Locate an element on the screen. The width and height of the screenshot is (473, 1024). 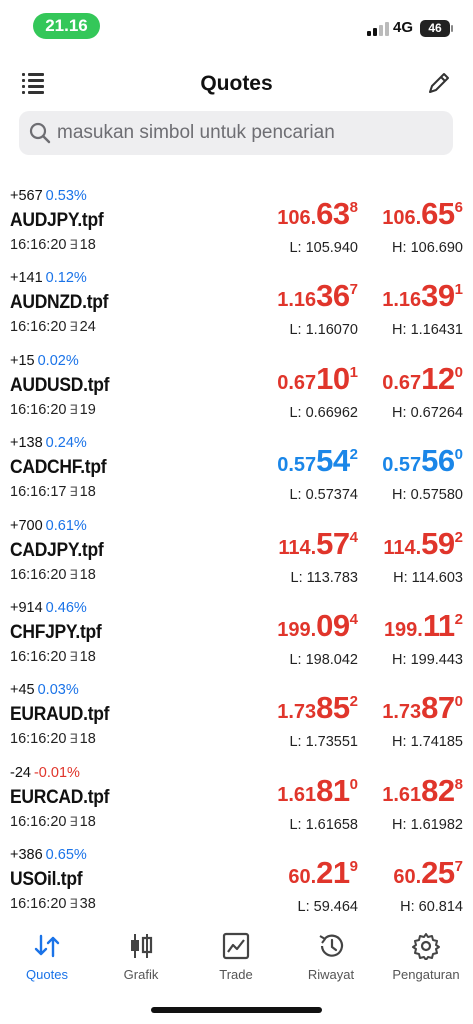
quote-meta: 16:16:17 ∃ 18 is located at coordinates (53, 492).